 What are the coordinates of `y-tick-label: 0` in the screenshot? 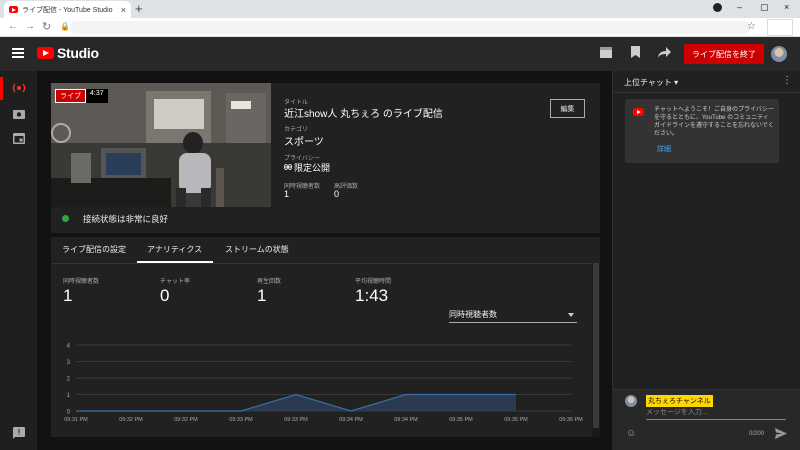 It's located at (69, 413).